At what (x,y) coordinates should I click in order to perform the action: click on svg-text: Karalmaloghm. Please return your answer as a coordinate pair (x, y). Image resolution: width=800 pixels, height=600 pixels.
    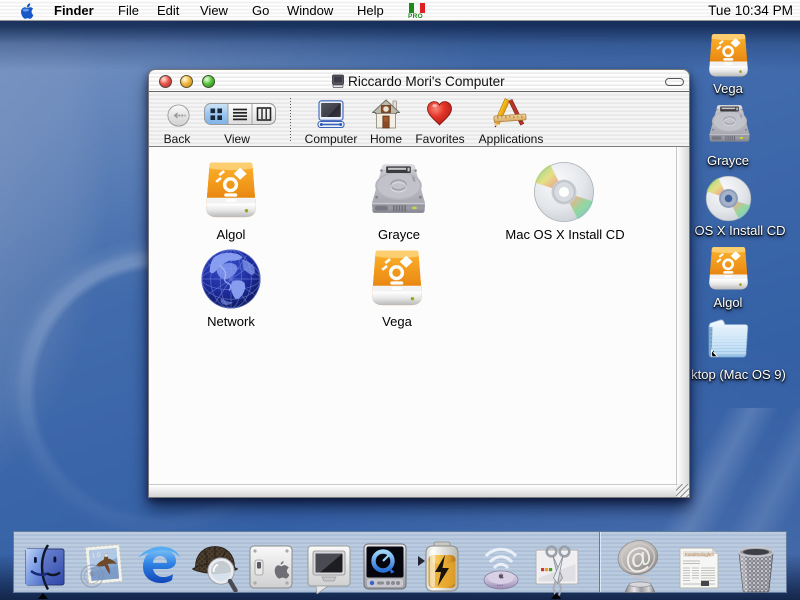
    Looking at the image, I should click on (699, 554).